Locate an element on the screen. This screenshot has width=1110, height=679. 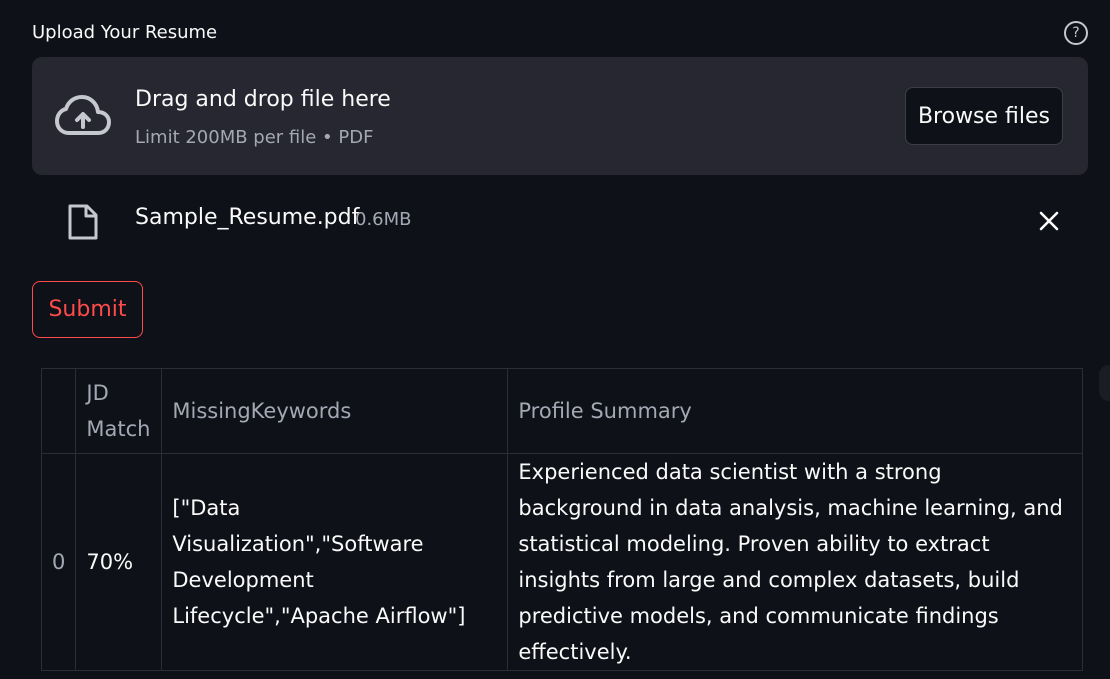
row-jd-match: 70% is located at coordinates (119, 562).